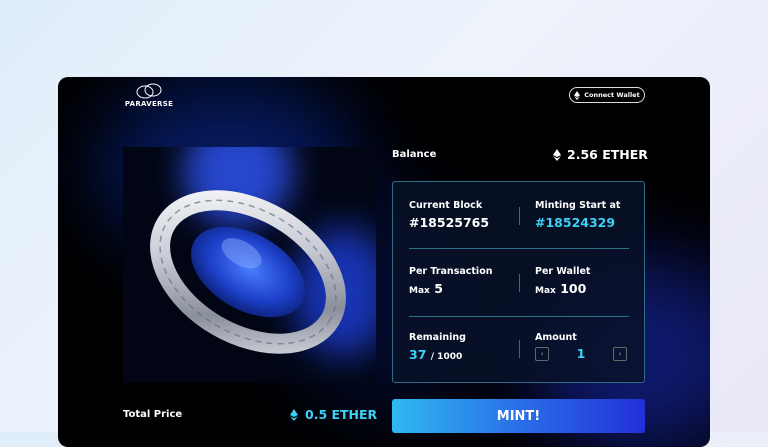 This screenshot has height=447, width=768. I want to click on per-wallet: Per Wallet Max 100, so click(562, 281).